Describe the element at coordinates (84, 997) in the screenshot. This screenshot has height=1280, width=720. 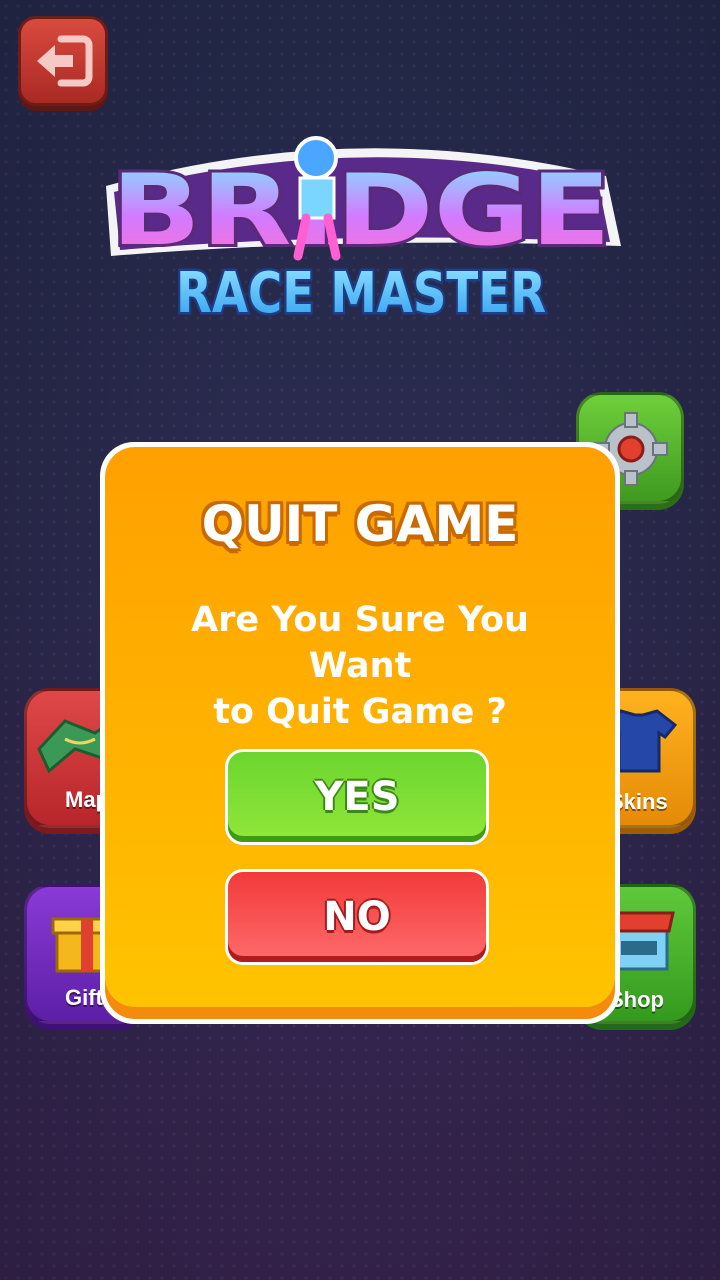
I see `gift-label: Gift` at that location.